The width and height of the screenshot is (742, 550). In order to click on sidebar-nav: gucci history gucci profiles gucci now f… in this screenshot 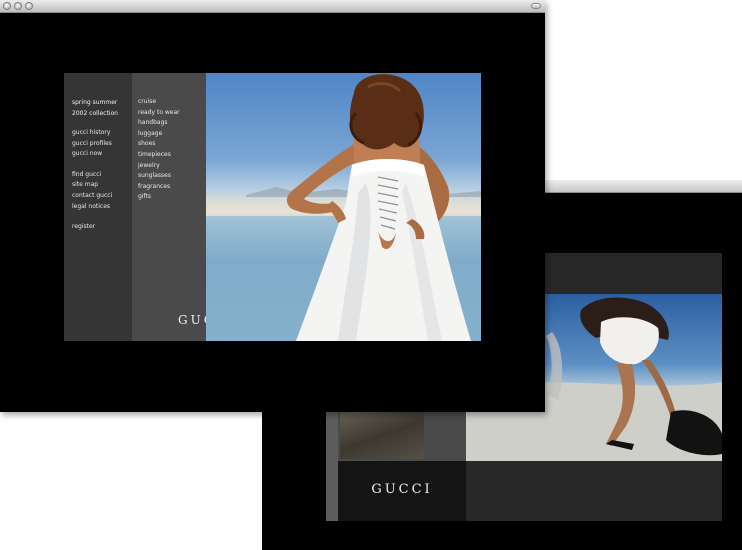, I will do `click(92, 180)`.